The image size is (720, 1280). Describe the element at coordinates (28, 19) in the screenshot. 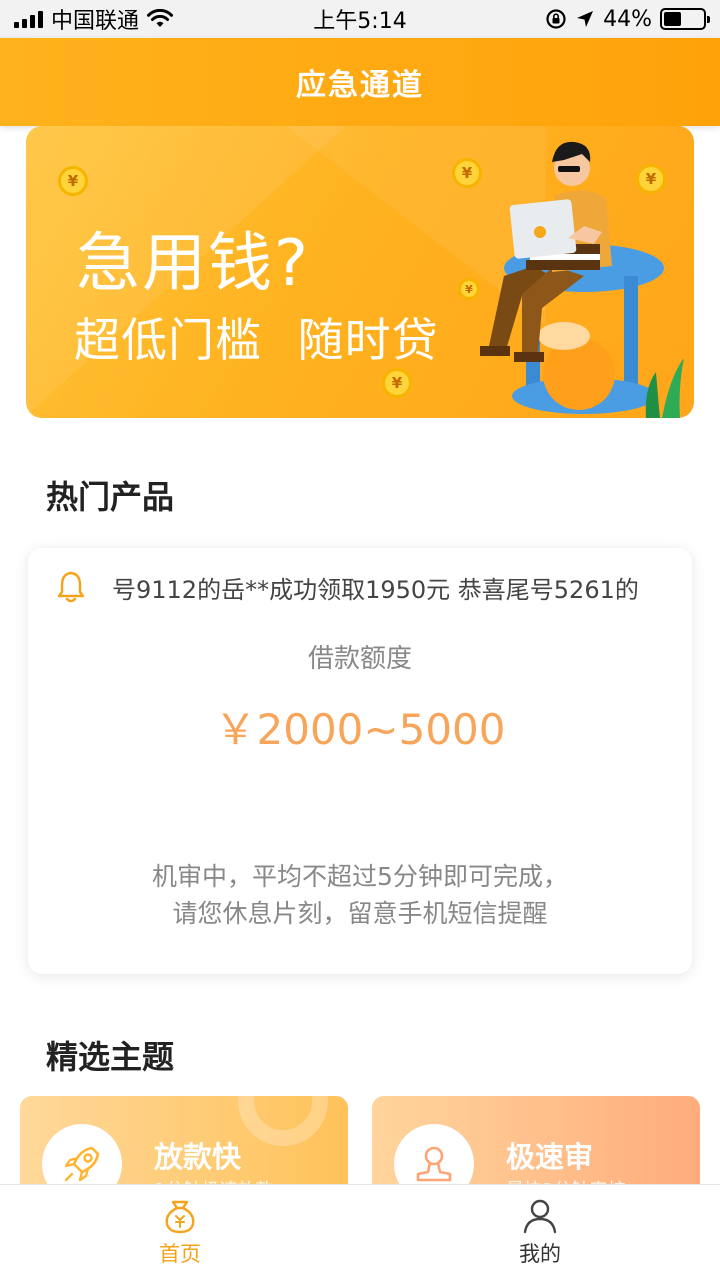

I see `signal-icon` at that location.